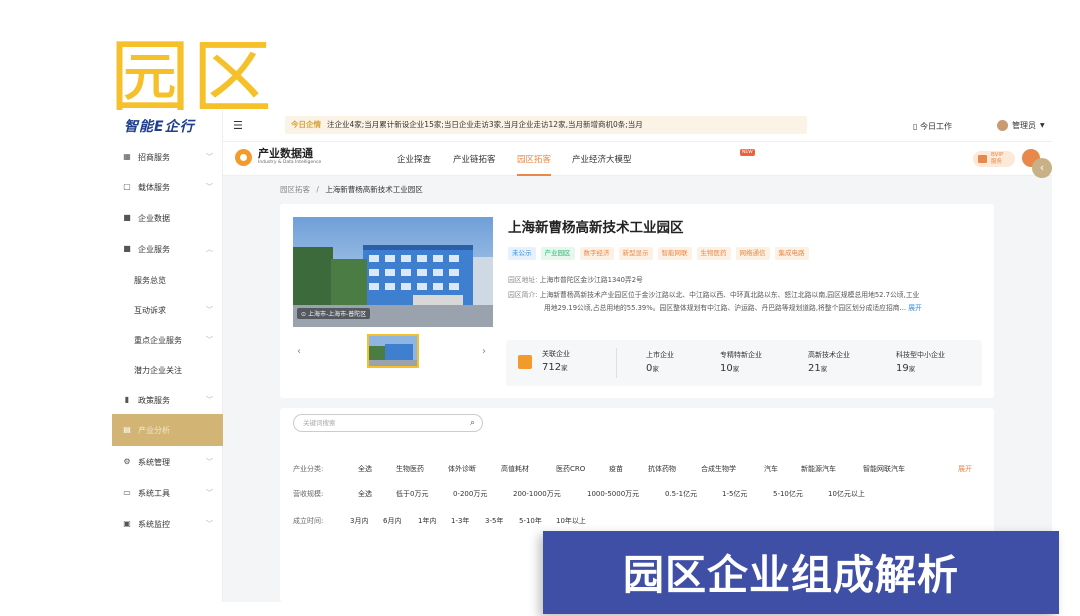 The width and height of the screenshot is (1080, 616). I want to click on sidebar-item-policy: ▮ 政策服务 ﹀, so click(167, 400).